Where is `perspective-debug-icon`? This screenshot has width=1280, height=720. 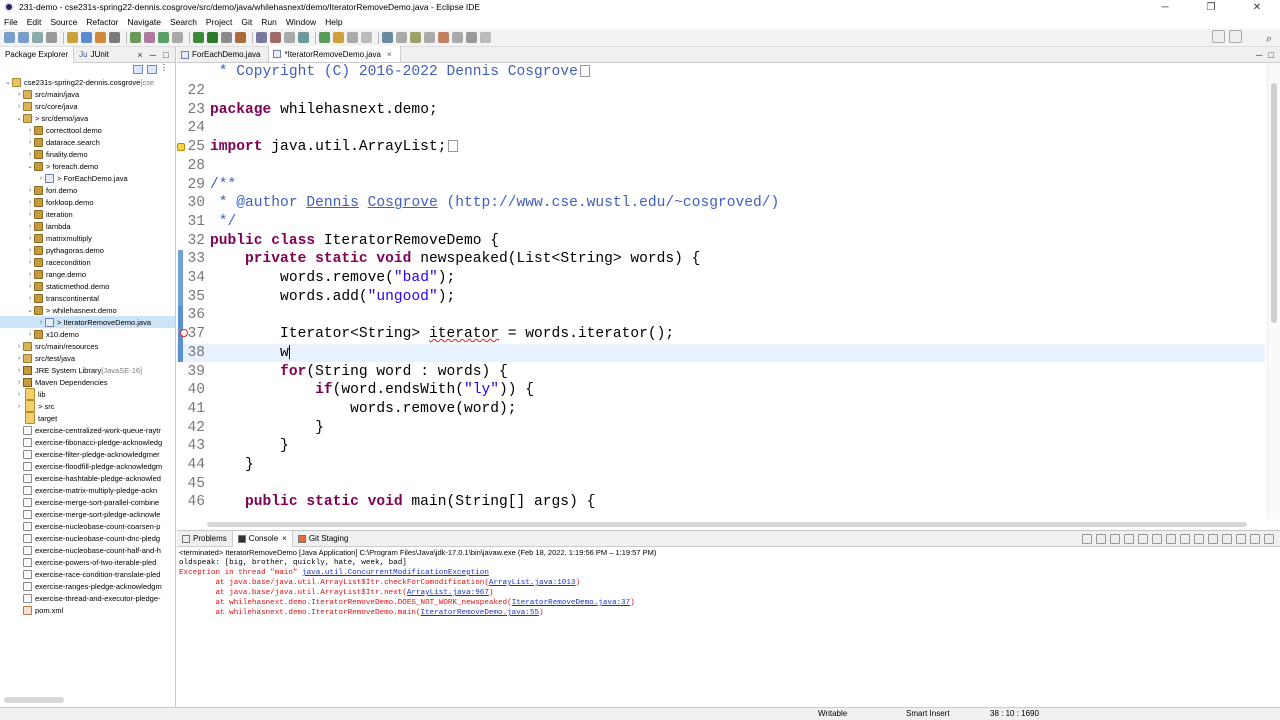
perspective-debug-icon is located at coordinates (1235, 36).